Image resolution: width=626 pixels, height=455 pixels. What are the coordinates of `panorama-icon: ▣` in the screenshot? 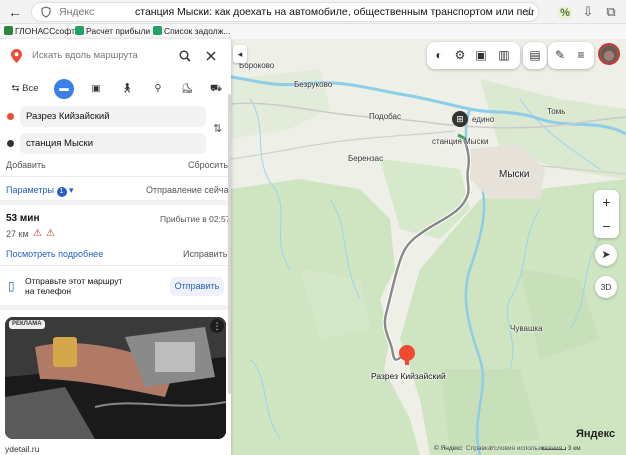 It's located at (481, 55).